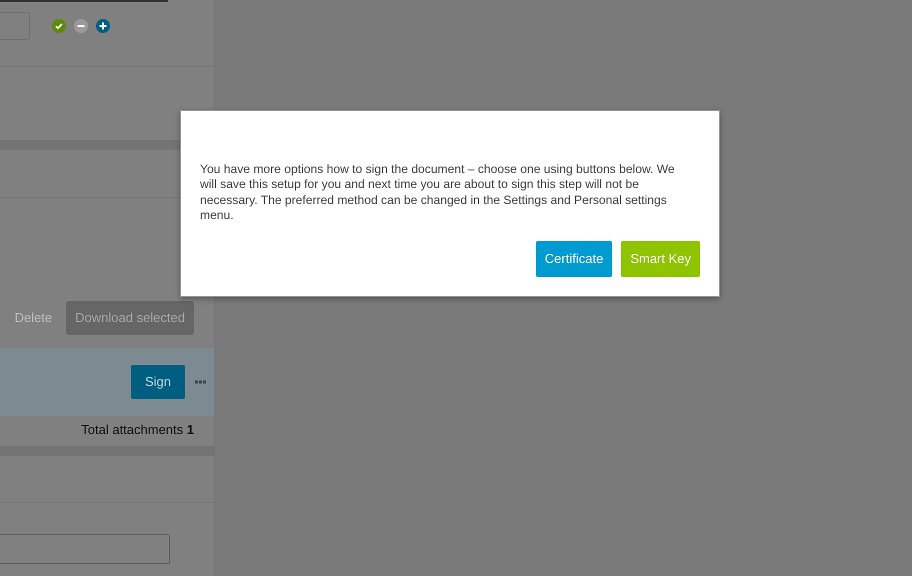 Image resolution: width=912 pixels, height=576 pixels. Describe the element at coordinates (660, 259) in the screenshot. I see `smart-key-button: Smart Key` at that location.